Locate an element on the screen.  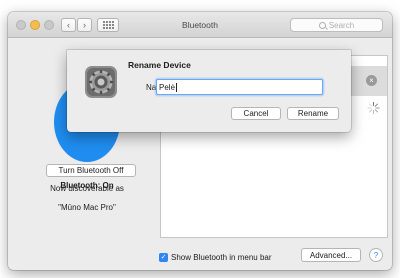
help-button: ? is located at coordinates (376, 255).